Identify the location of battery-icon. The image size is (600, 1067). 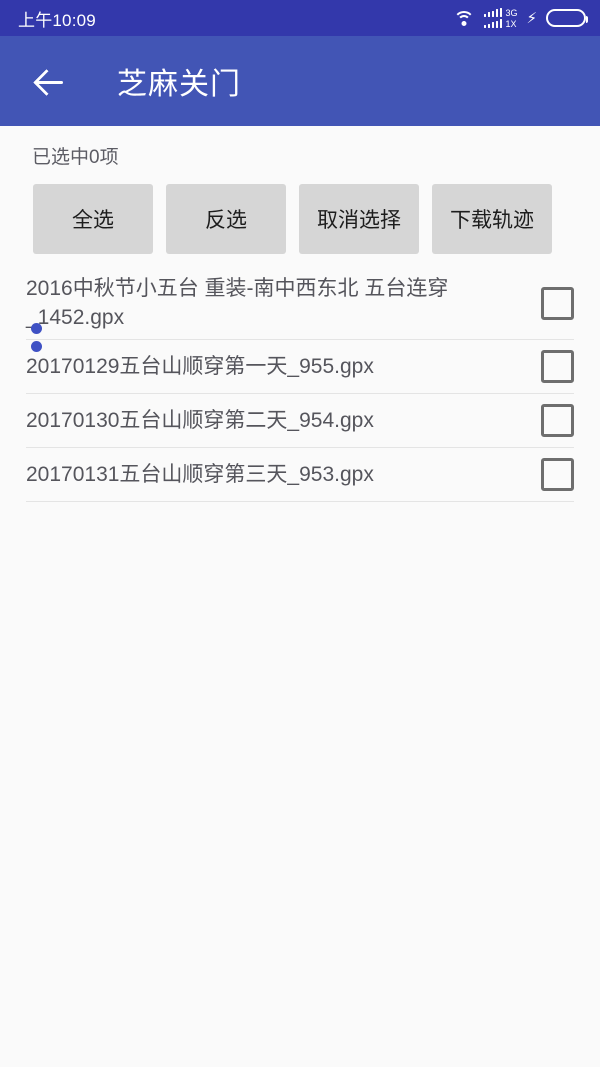
(567, 18).